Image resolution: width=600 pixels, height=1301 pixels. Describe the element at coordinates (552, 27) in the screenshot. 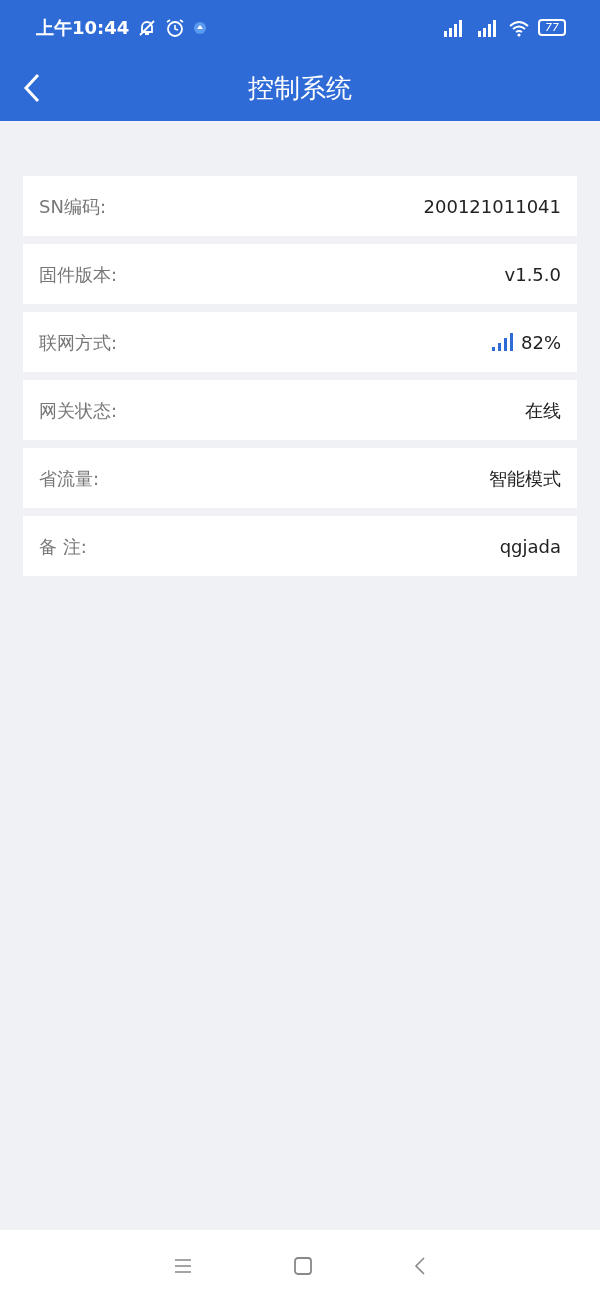

I see `battery-level: 77` at that location.